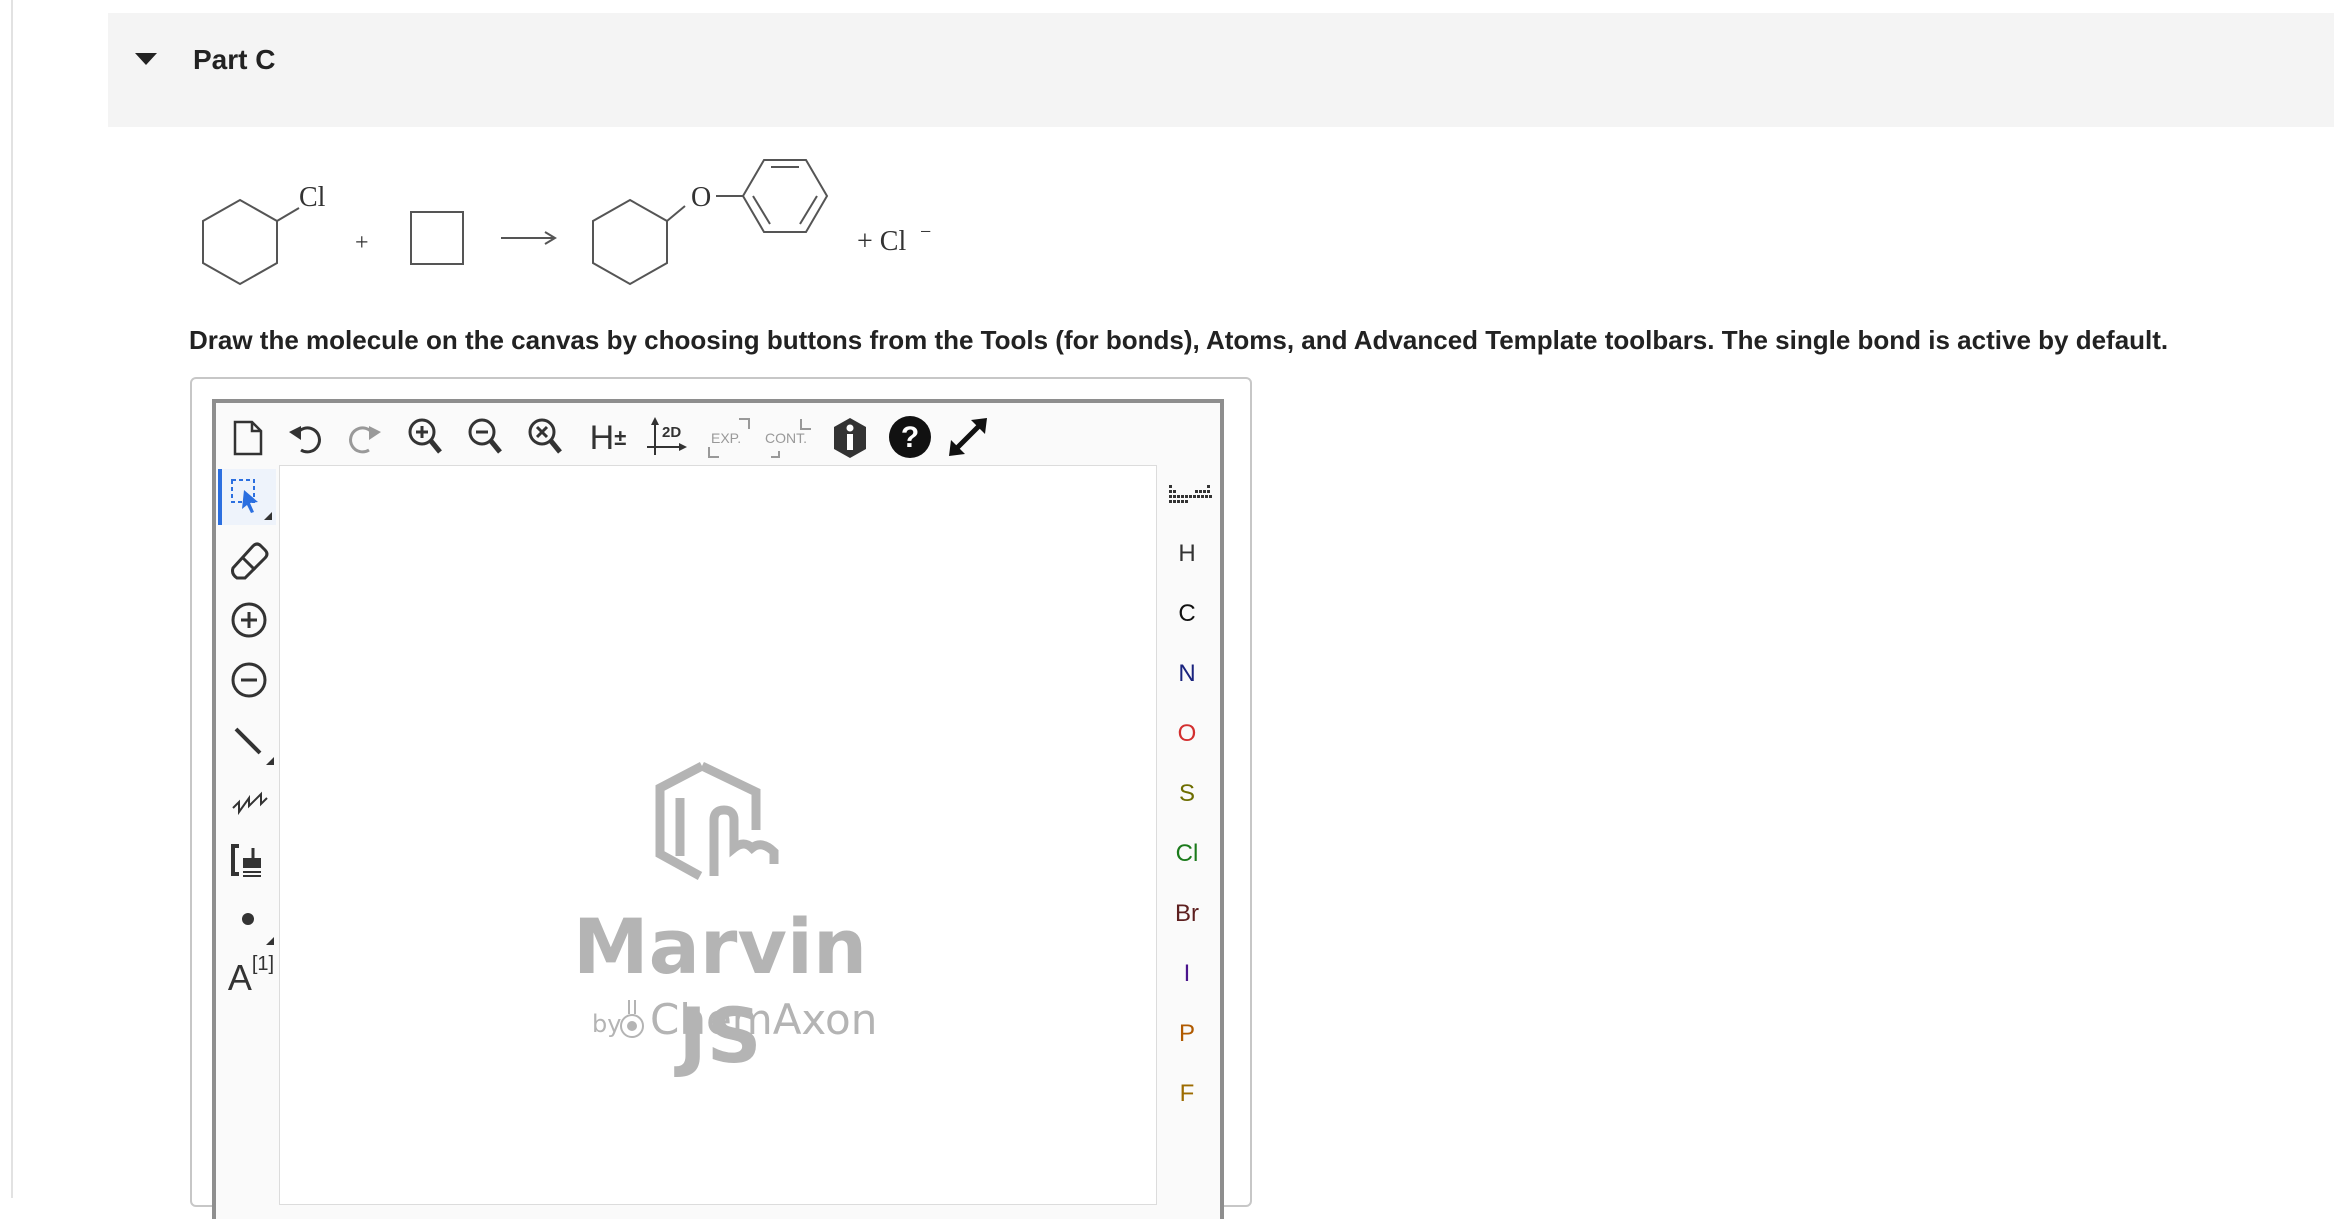 This screenshot has width=2334, height=1219. I want to click on zoom-reset-button, so click(546, 438).